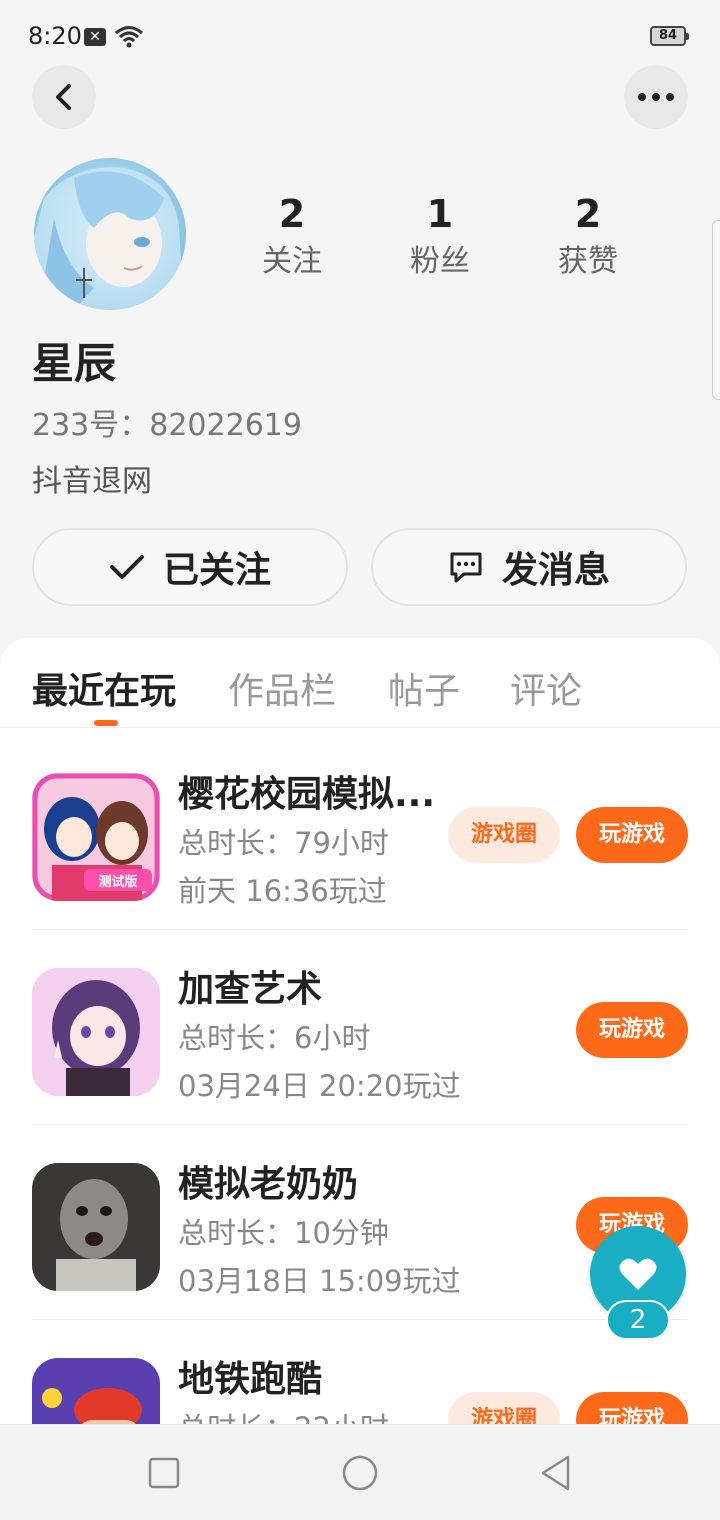 This screenshot has width=720, height=1520. What do you see at coordinates (292, 237) in the screenshot?
I see `stat-following: 2 关注` at bounding box center [292, 237].